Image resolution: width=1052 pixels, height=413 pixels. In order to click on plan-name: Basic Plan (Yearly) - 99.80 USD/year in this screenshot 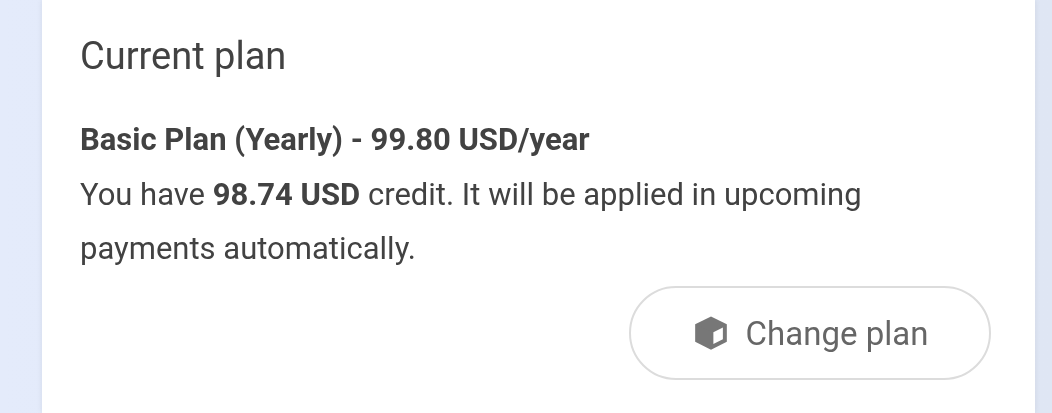, I will do `click(335, 140)`.